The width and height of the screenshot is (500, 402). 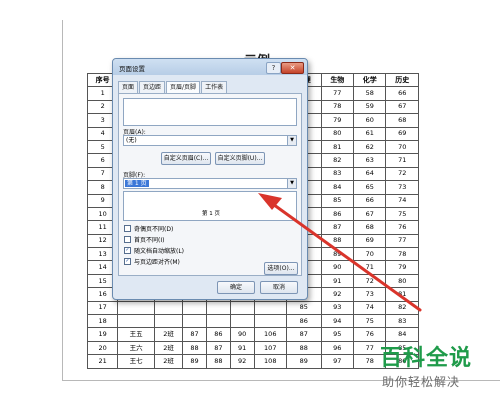 I want to click on watermark-logo: 百科全说, so click(x=426, y=358).